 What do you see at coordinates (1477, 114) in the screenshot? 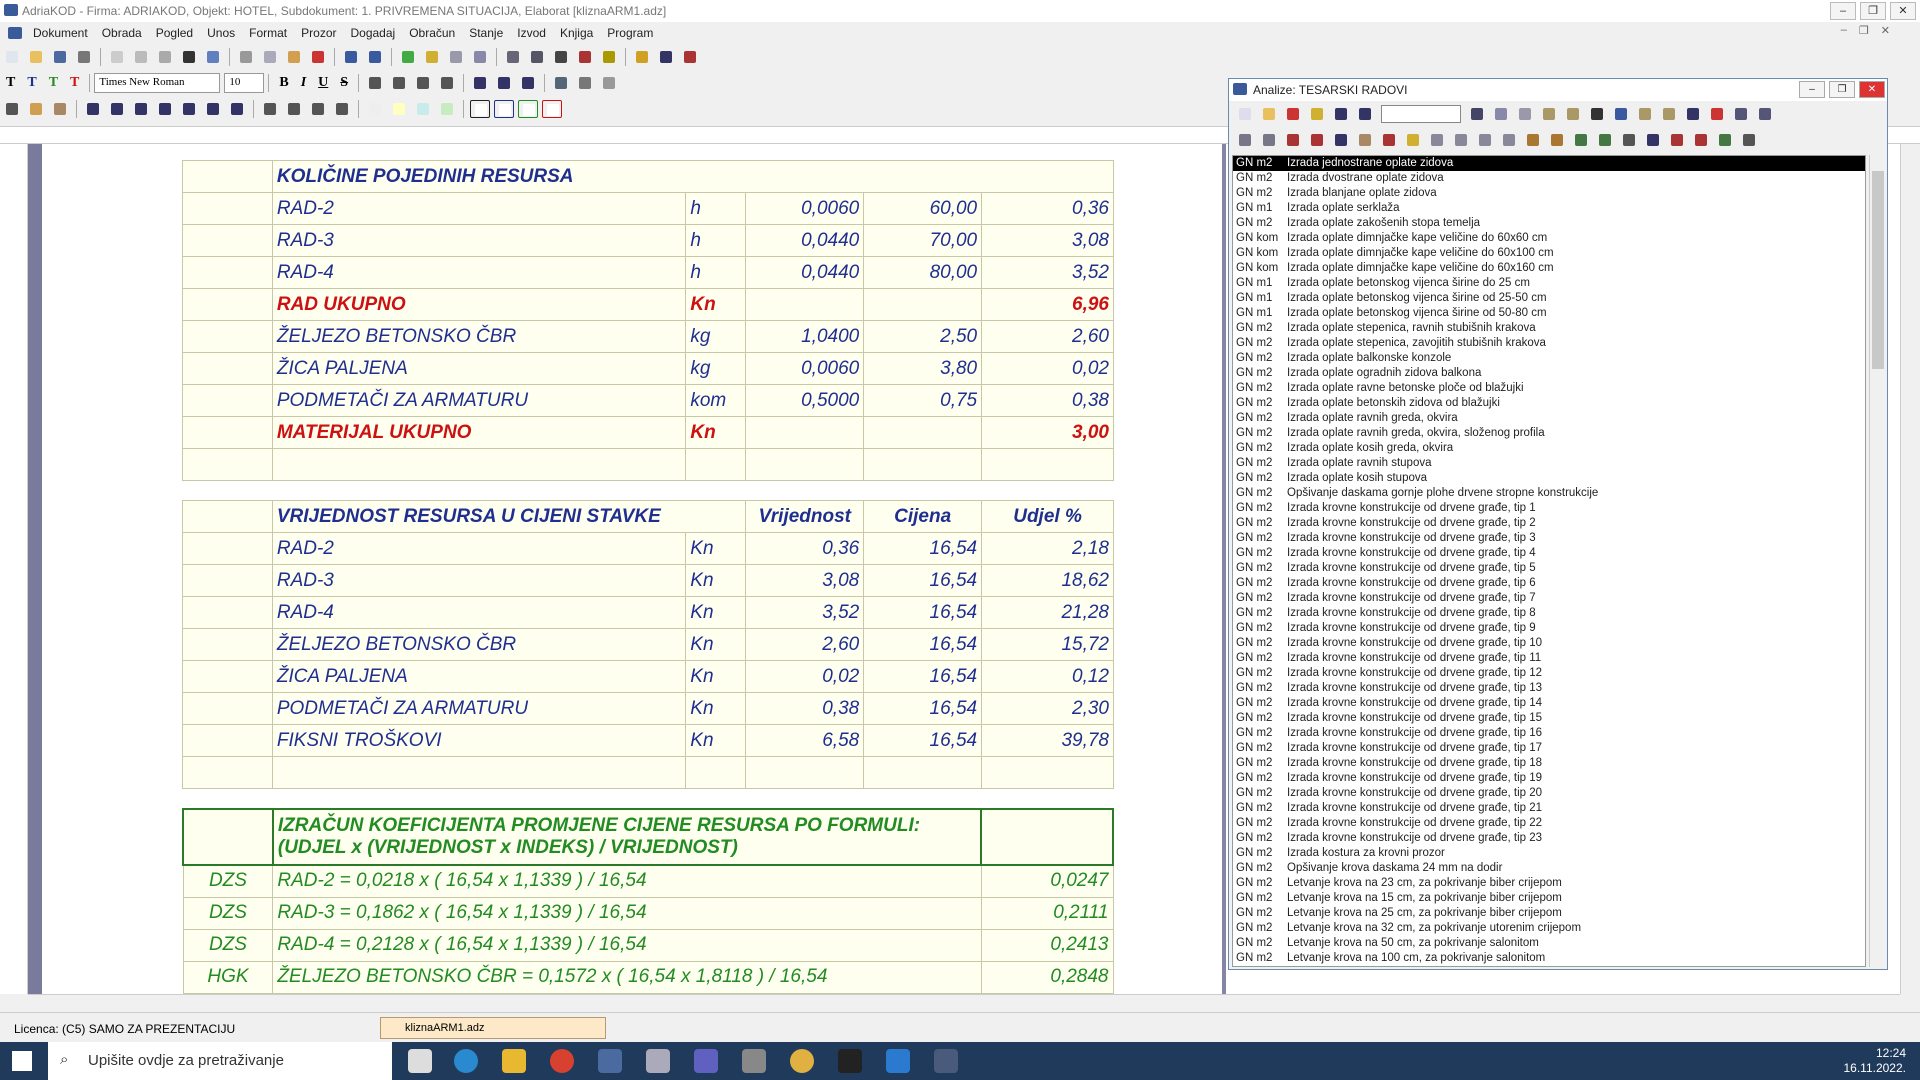
I see `binoculars-icon` at bounding box center [1477, 114].